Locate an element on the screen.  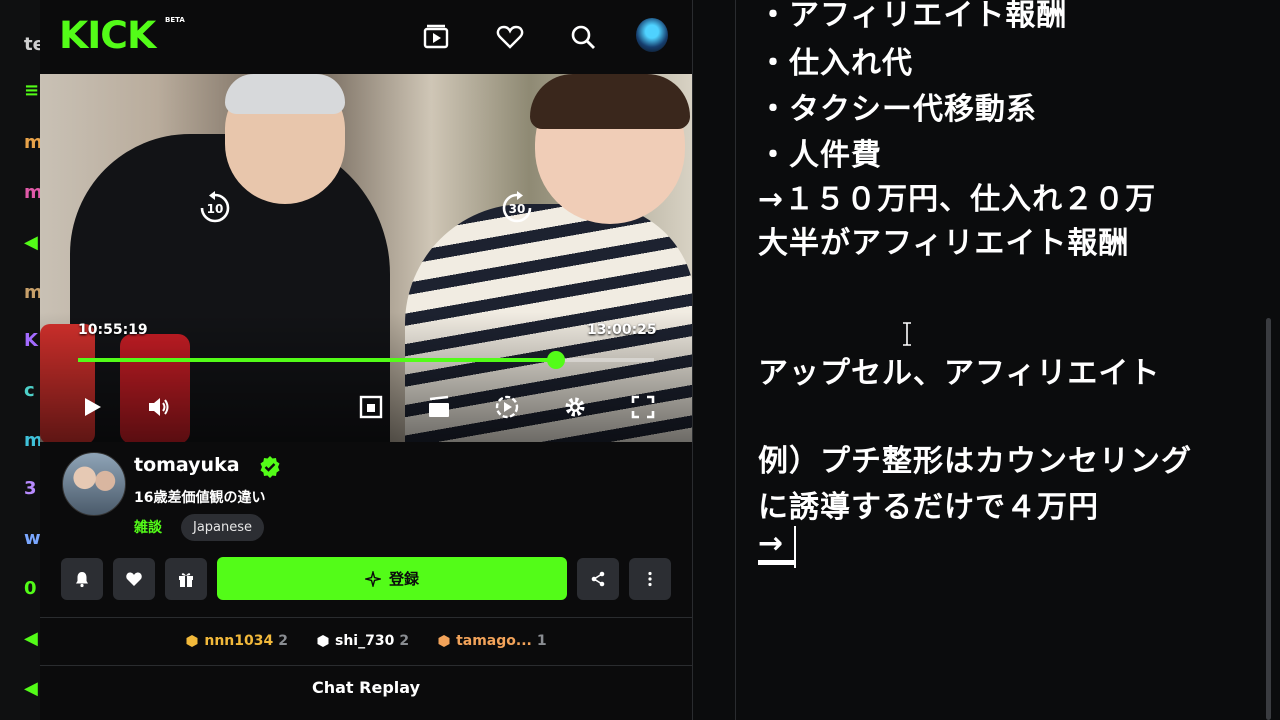
progress-fill is located at coordinates (317, 360).